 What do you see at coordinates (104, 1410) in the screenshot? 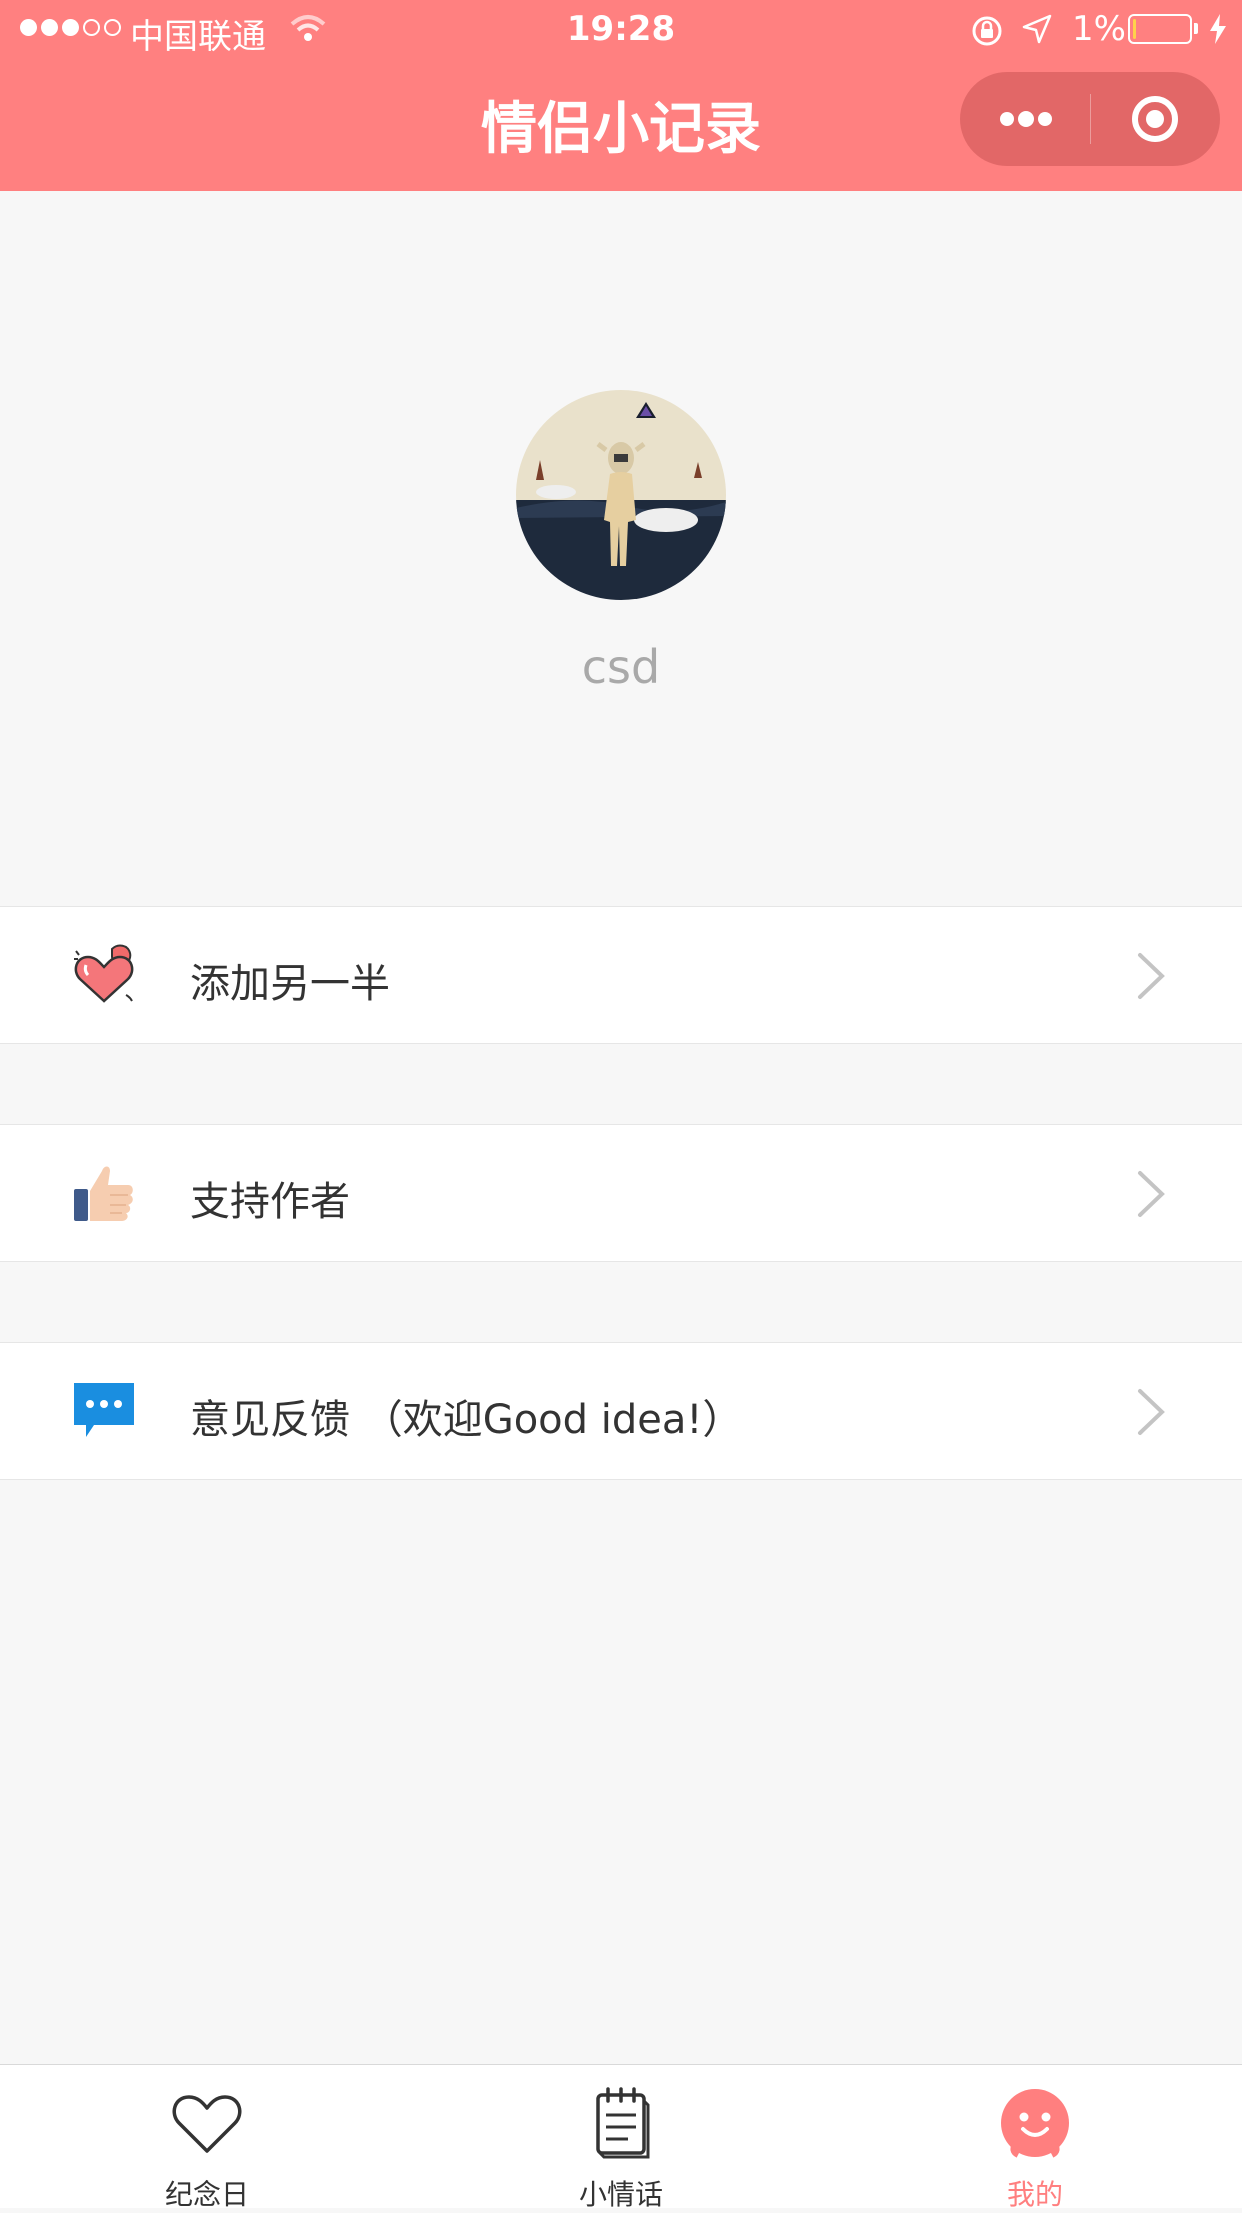
I see `chat-bubble-icon` at bounding box center [104, 1410].